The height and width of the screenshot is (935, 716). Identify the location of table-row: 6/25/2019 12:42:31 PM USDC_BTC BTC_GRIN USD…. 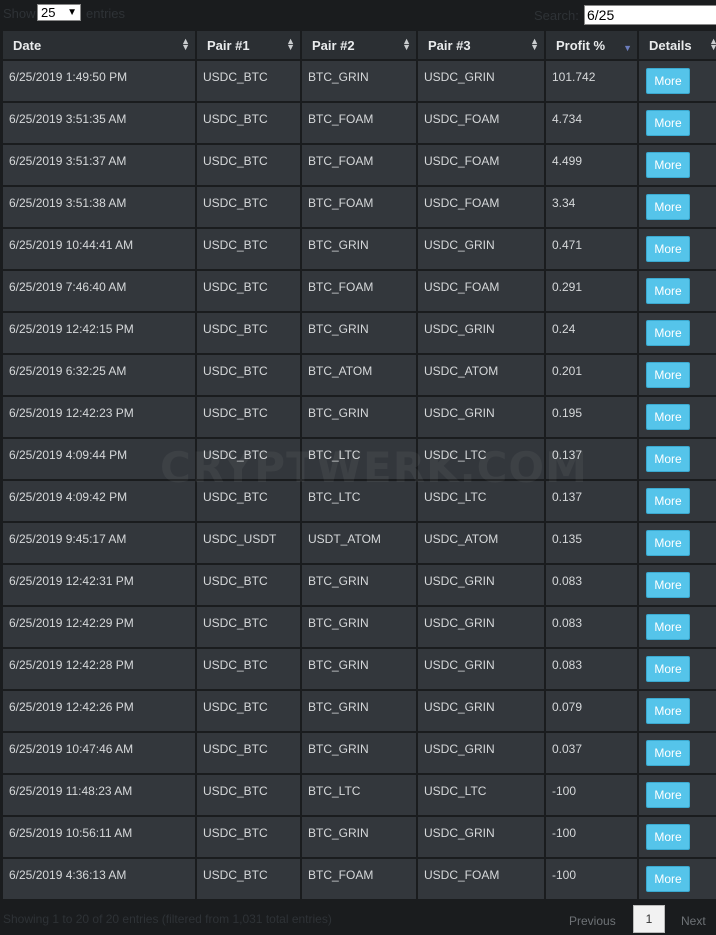
(359, 585).